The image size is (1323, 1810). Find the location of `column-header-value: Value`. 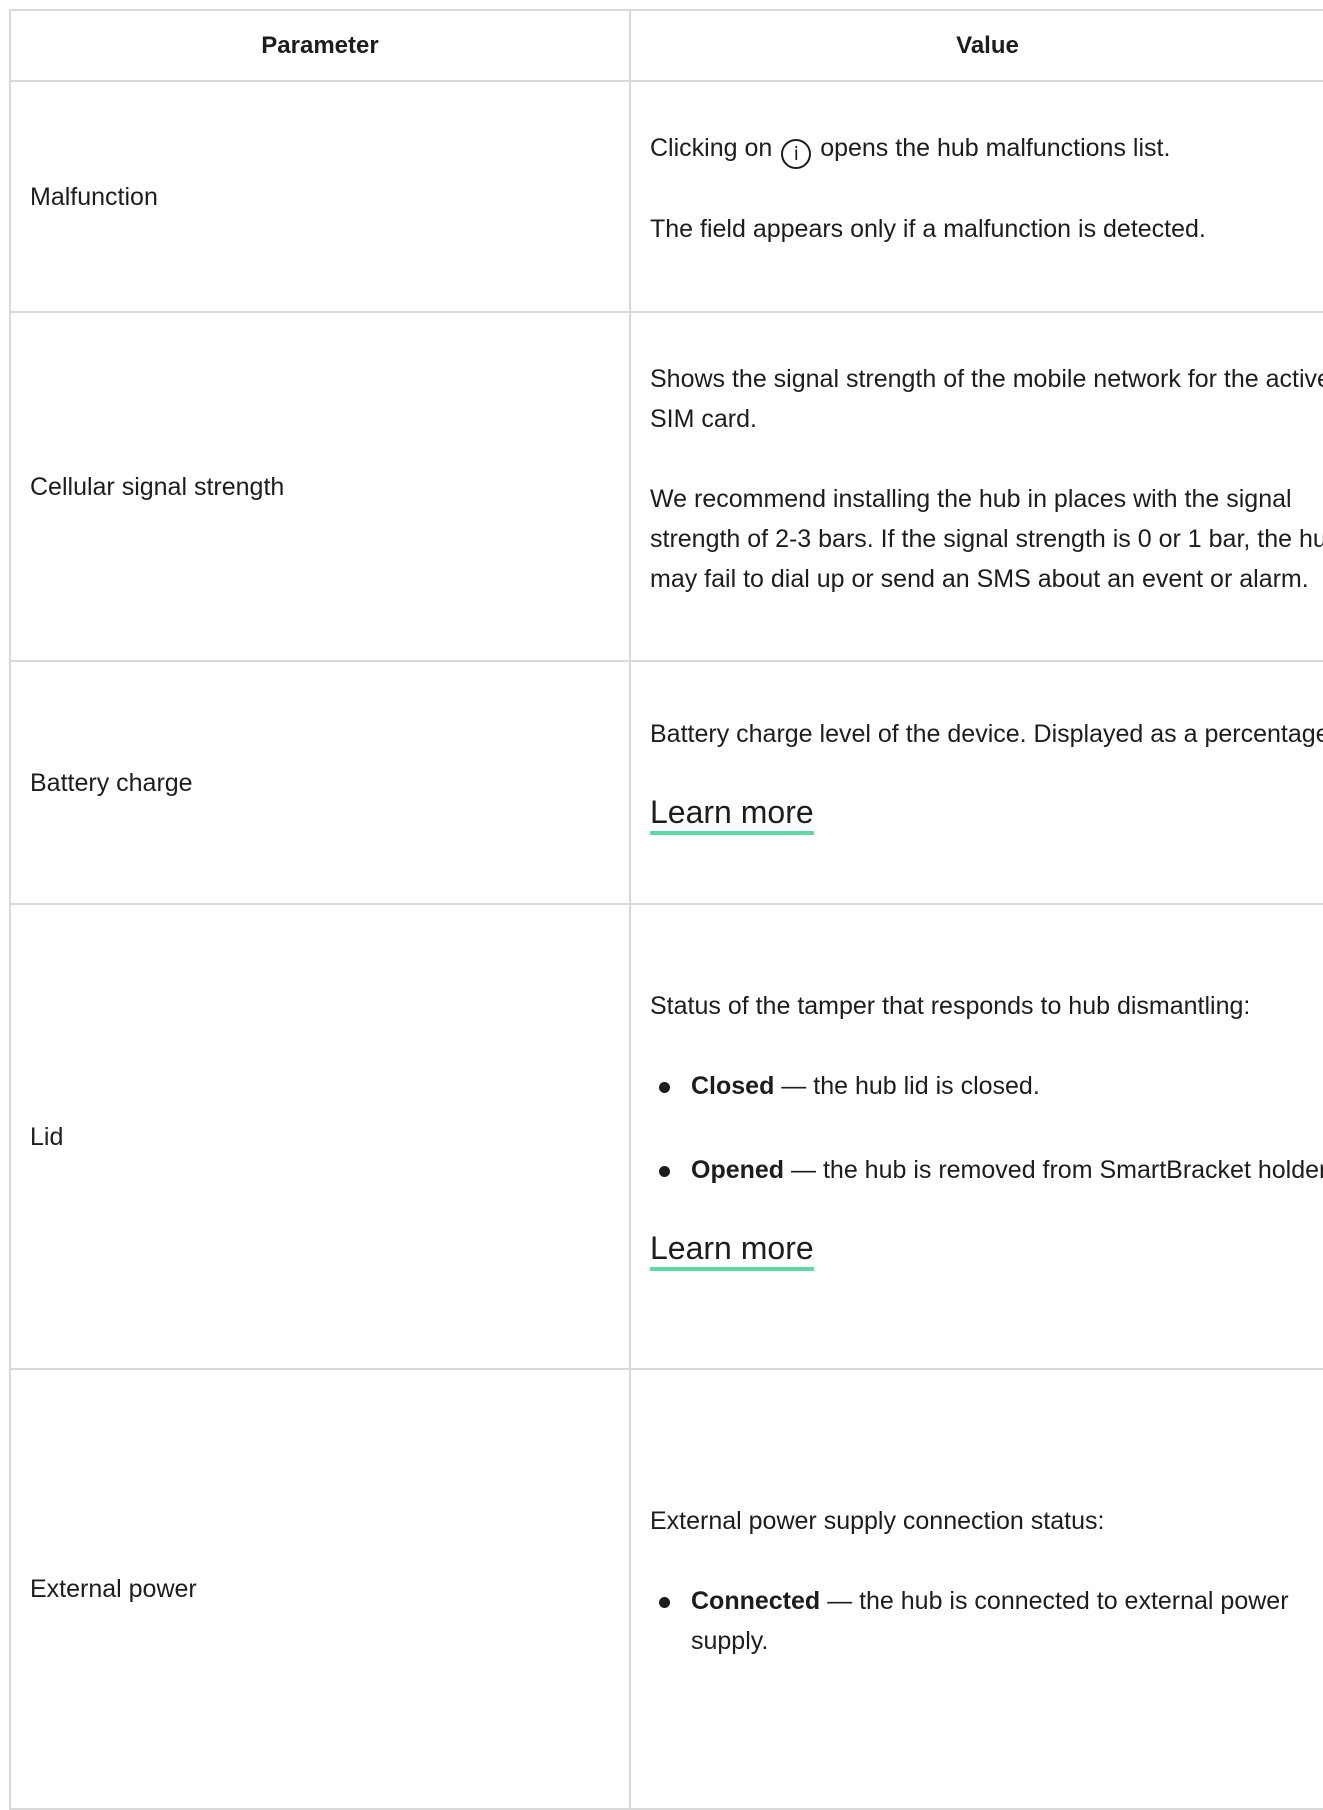

column-header-value: Value is located at coordinates (976, 45).